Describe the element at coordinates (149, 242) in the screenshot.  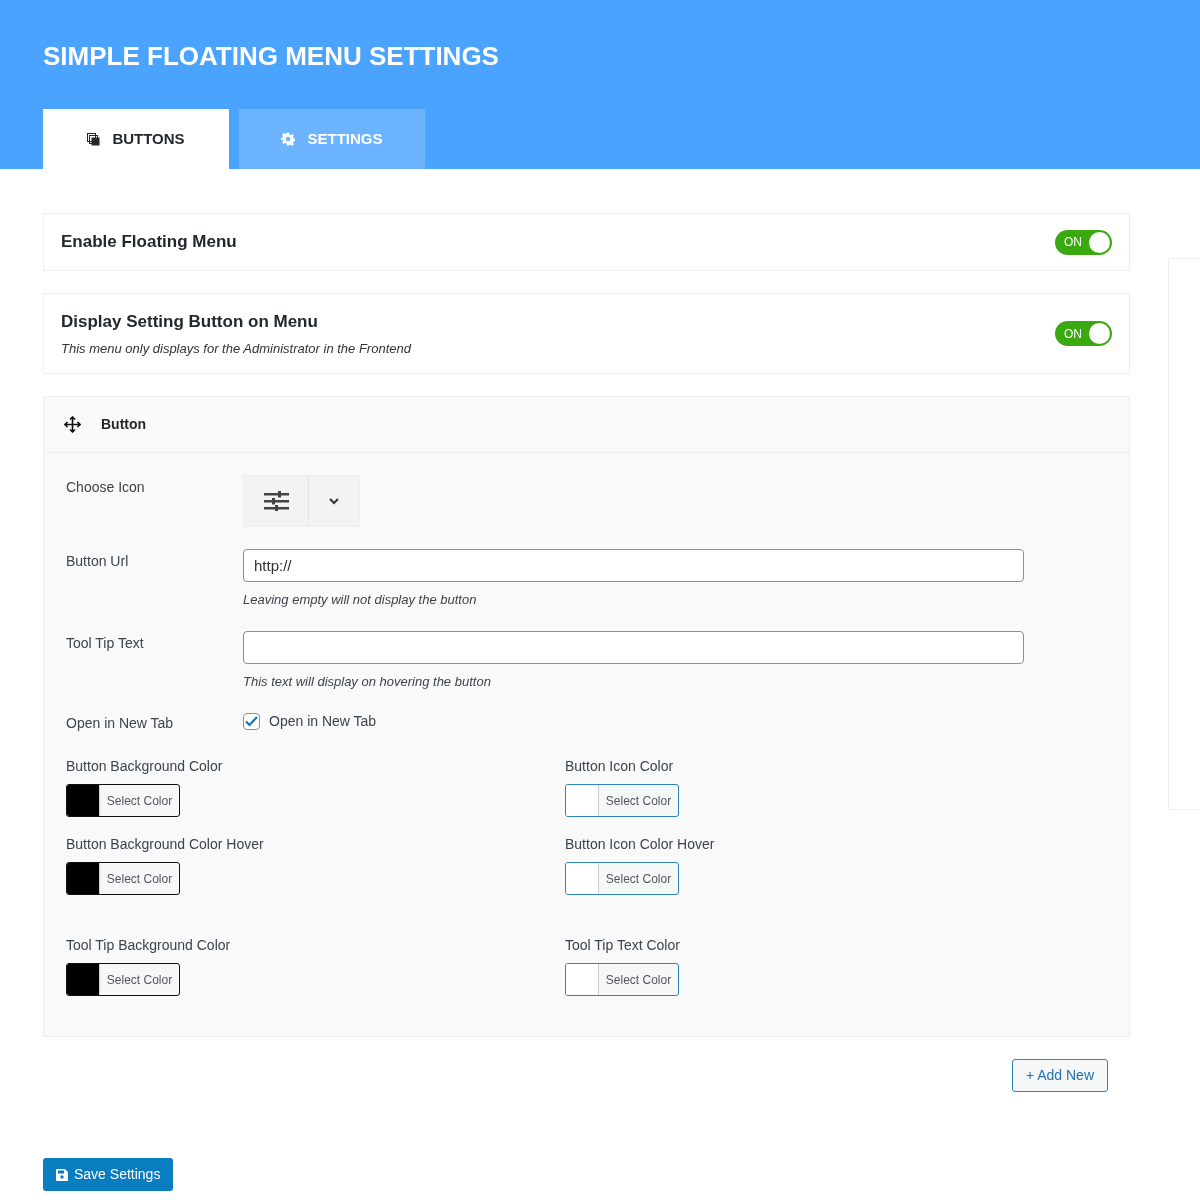
I see `setting-label: Enable Floating Menu` at that location.